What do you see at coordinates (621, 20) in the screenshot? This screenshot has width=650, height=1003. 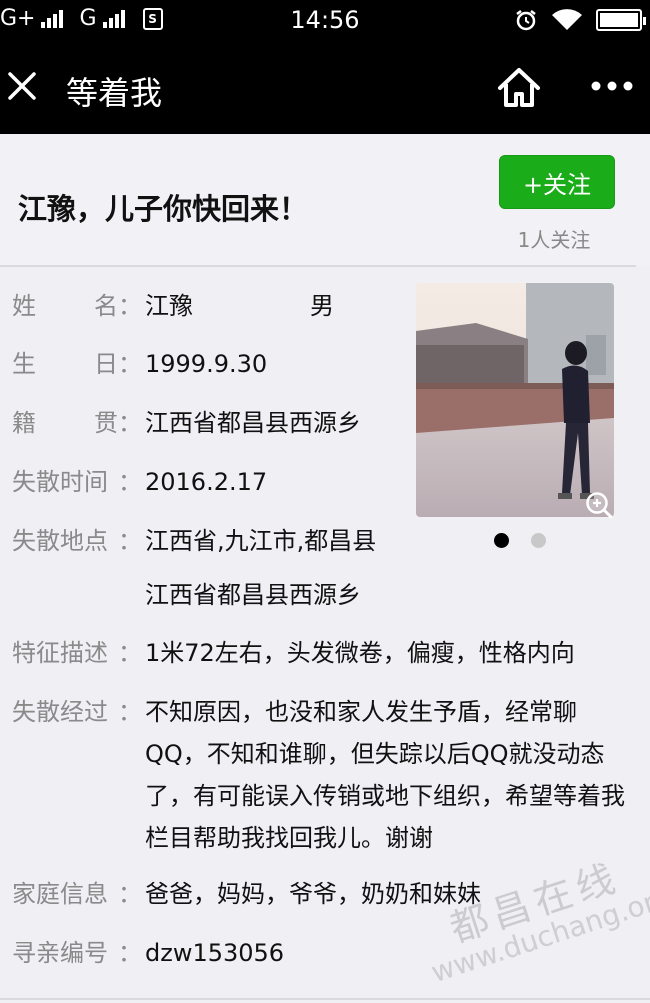 I see `battery-icon` at bounding box center [621, 20].